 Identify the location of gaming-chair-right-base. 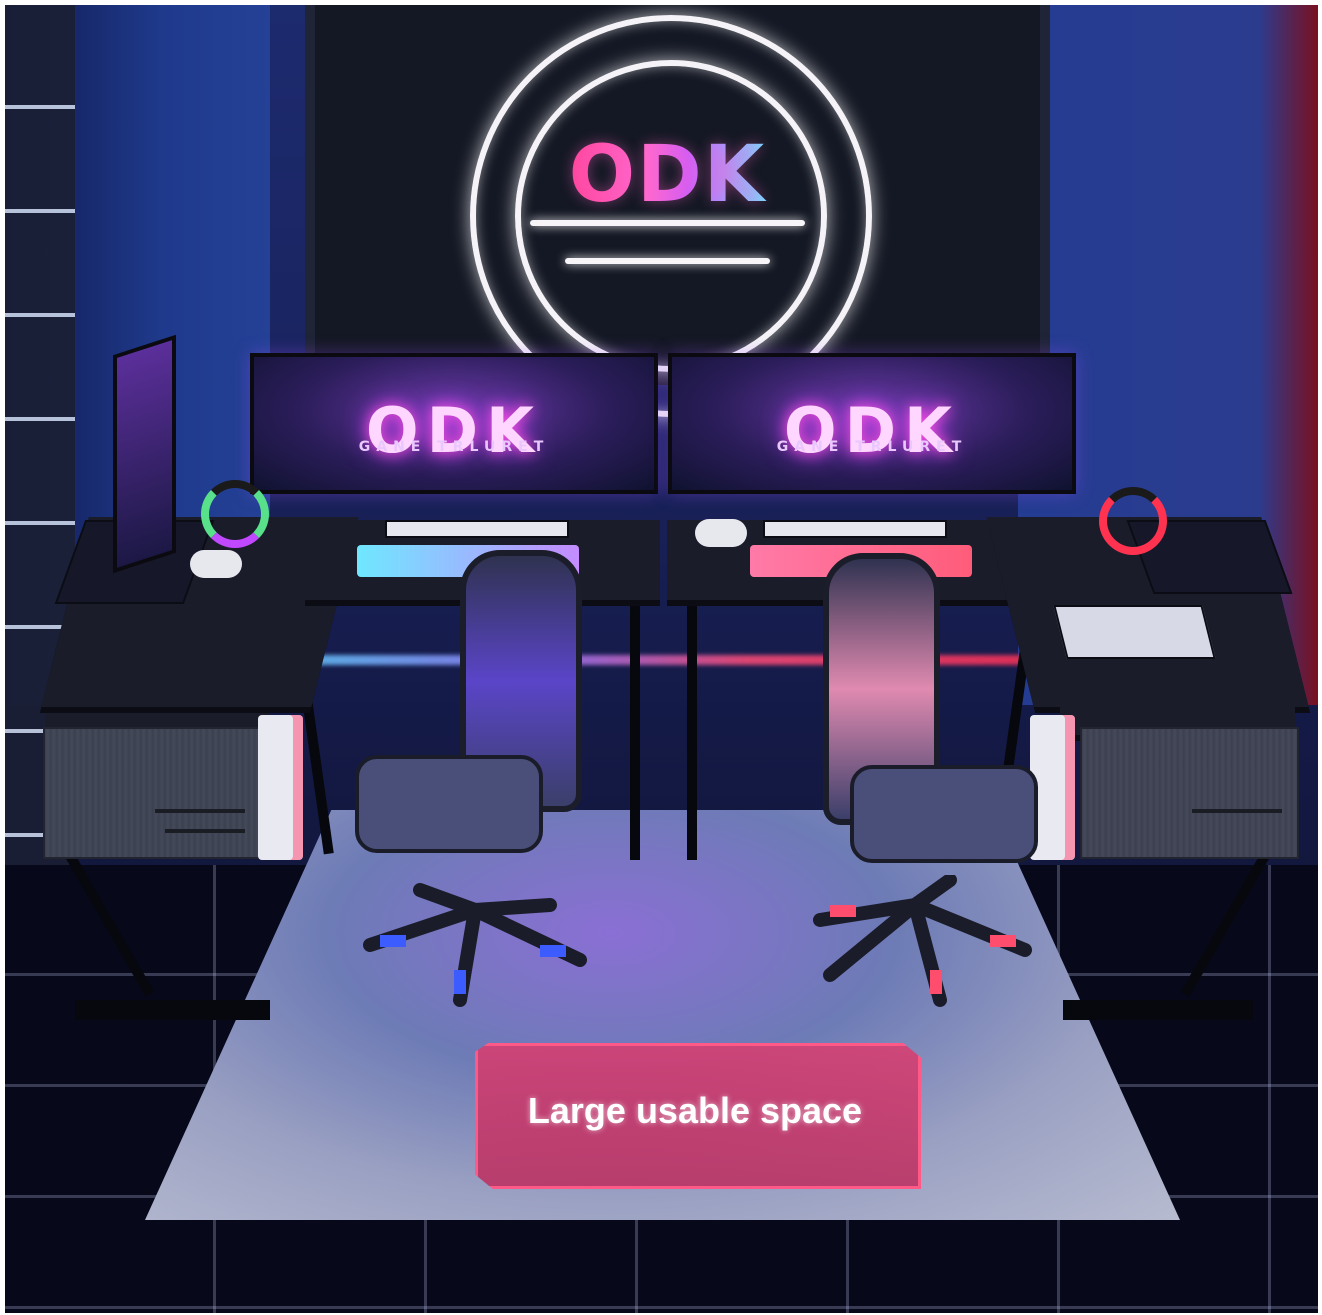
(925, 941).